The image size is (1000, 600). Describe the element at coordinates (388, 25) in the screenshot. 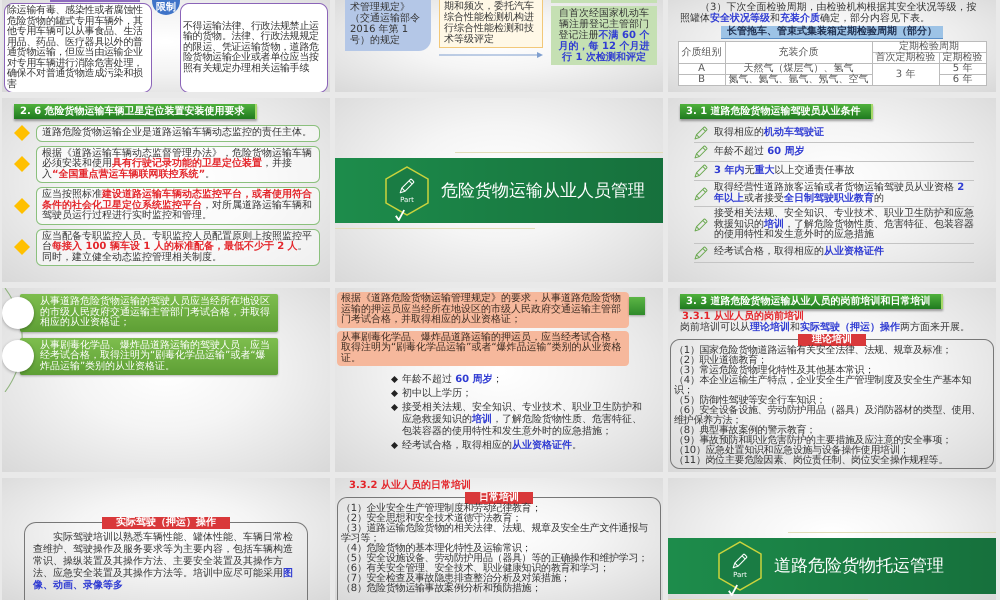

I see `source-box: 术管理规定》（交通运输部令 2016 年第 1 号）的规定` at that location.